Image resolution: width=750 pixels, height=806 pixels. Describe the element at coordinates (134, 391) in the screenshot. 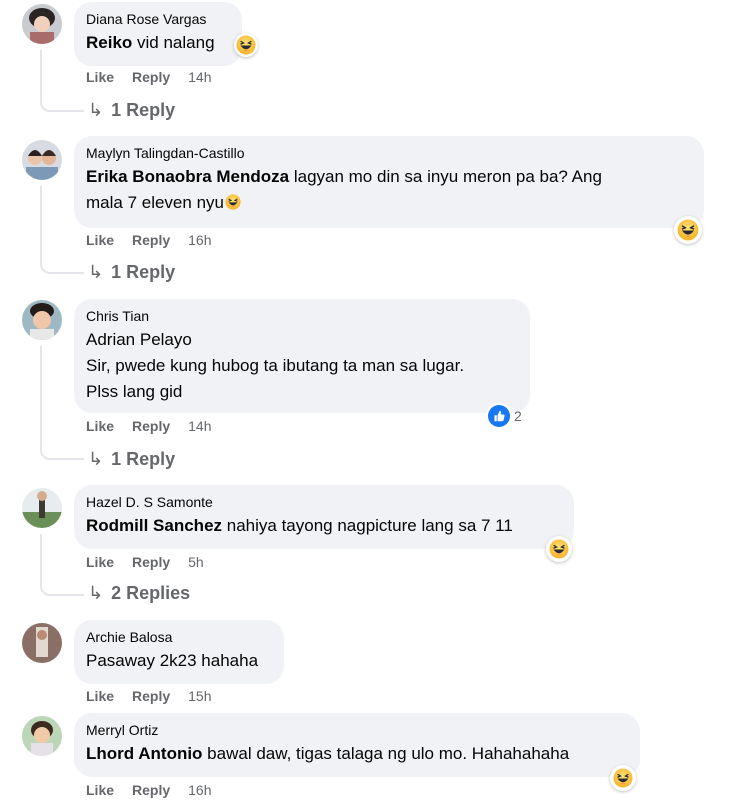

I see `comment-text: Plss lang gid` at that location.